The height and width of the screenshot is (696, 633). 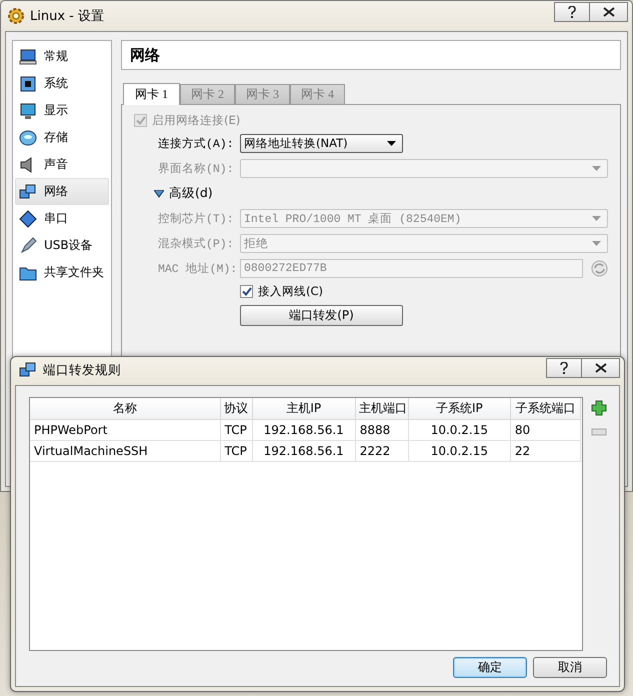 I want to click on page-title: 网络, so click(x=371, y=55).